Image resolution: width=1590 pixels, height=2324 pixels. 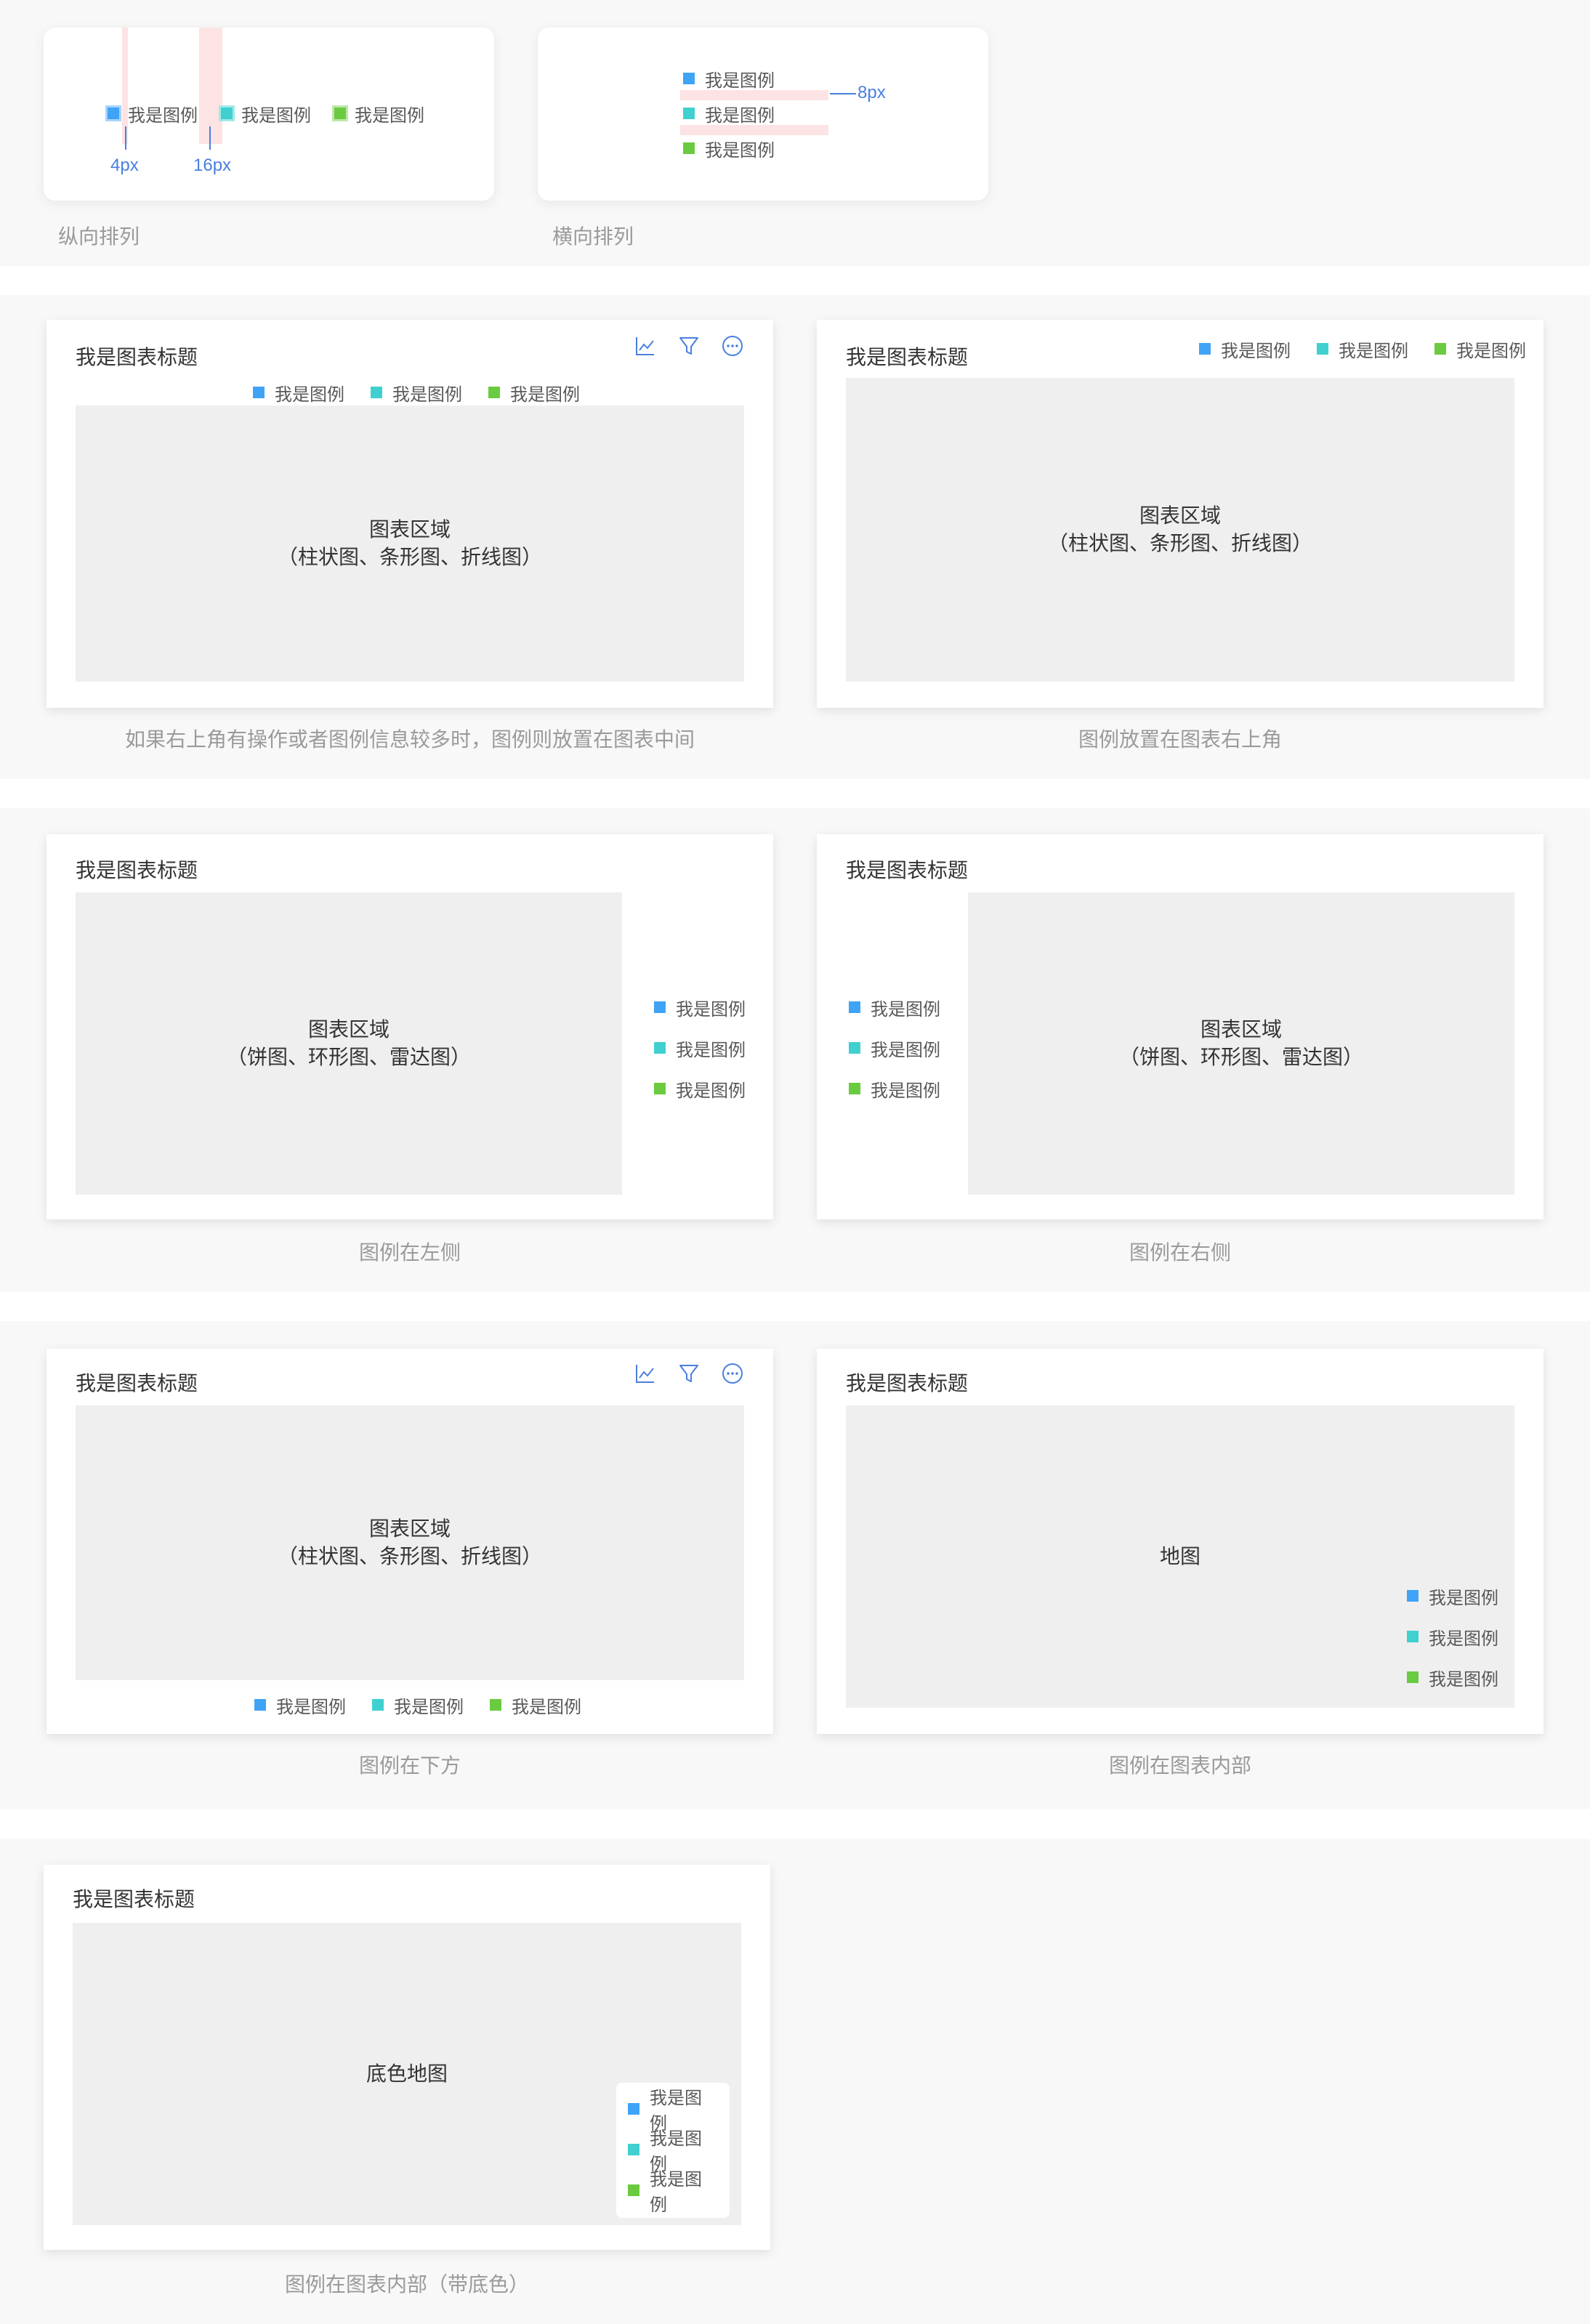 I want to click on caption-horizontal: 横向排列, so click(x=593, y=237).